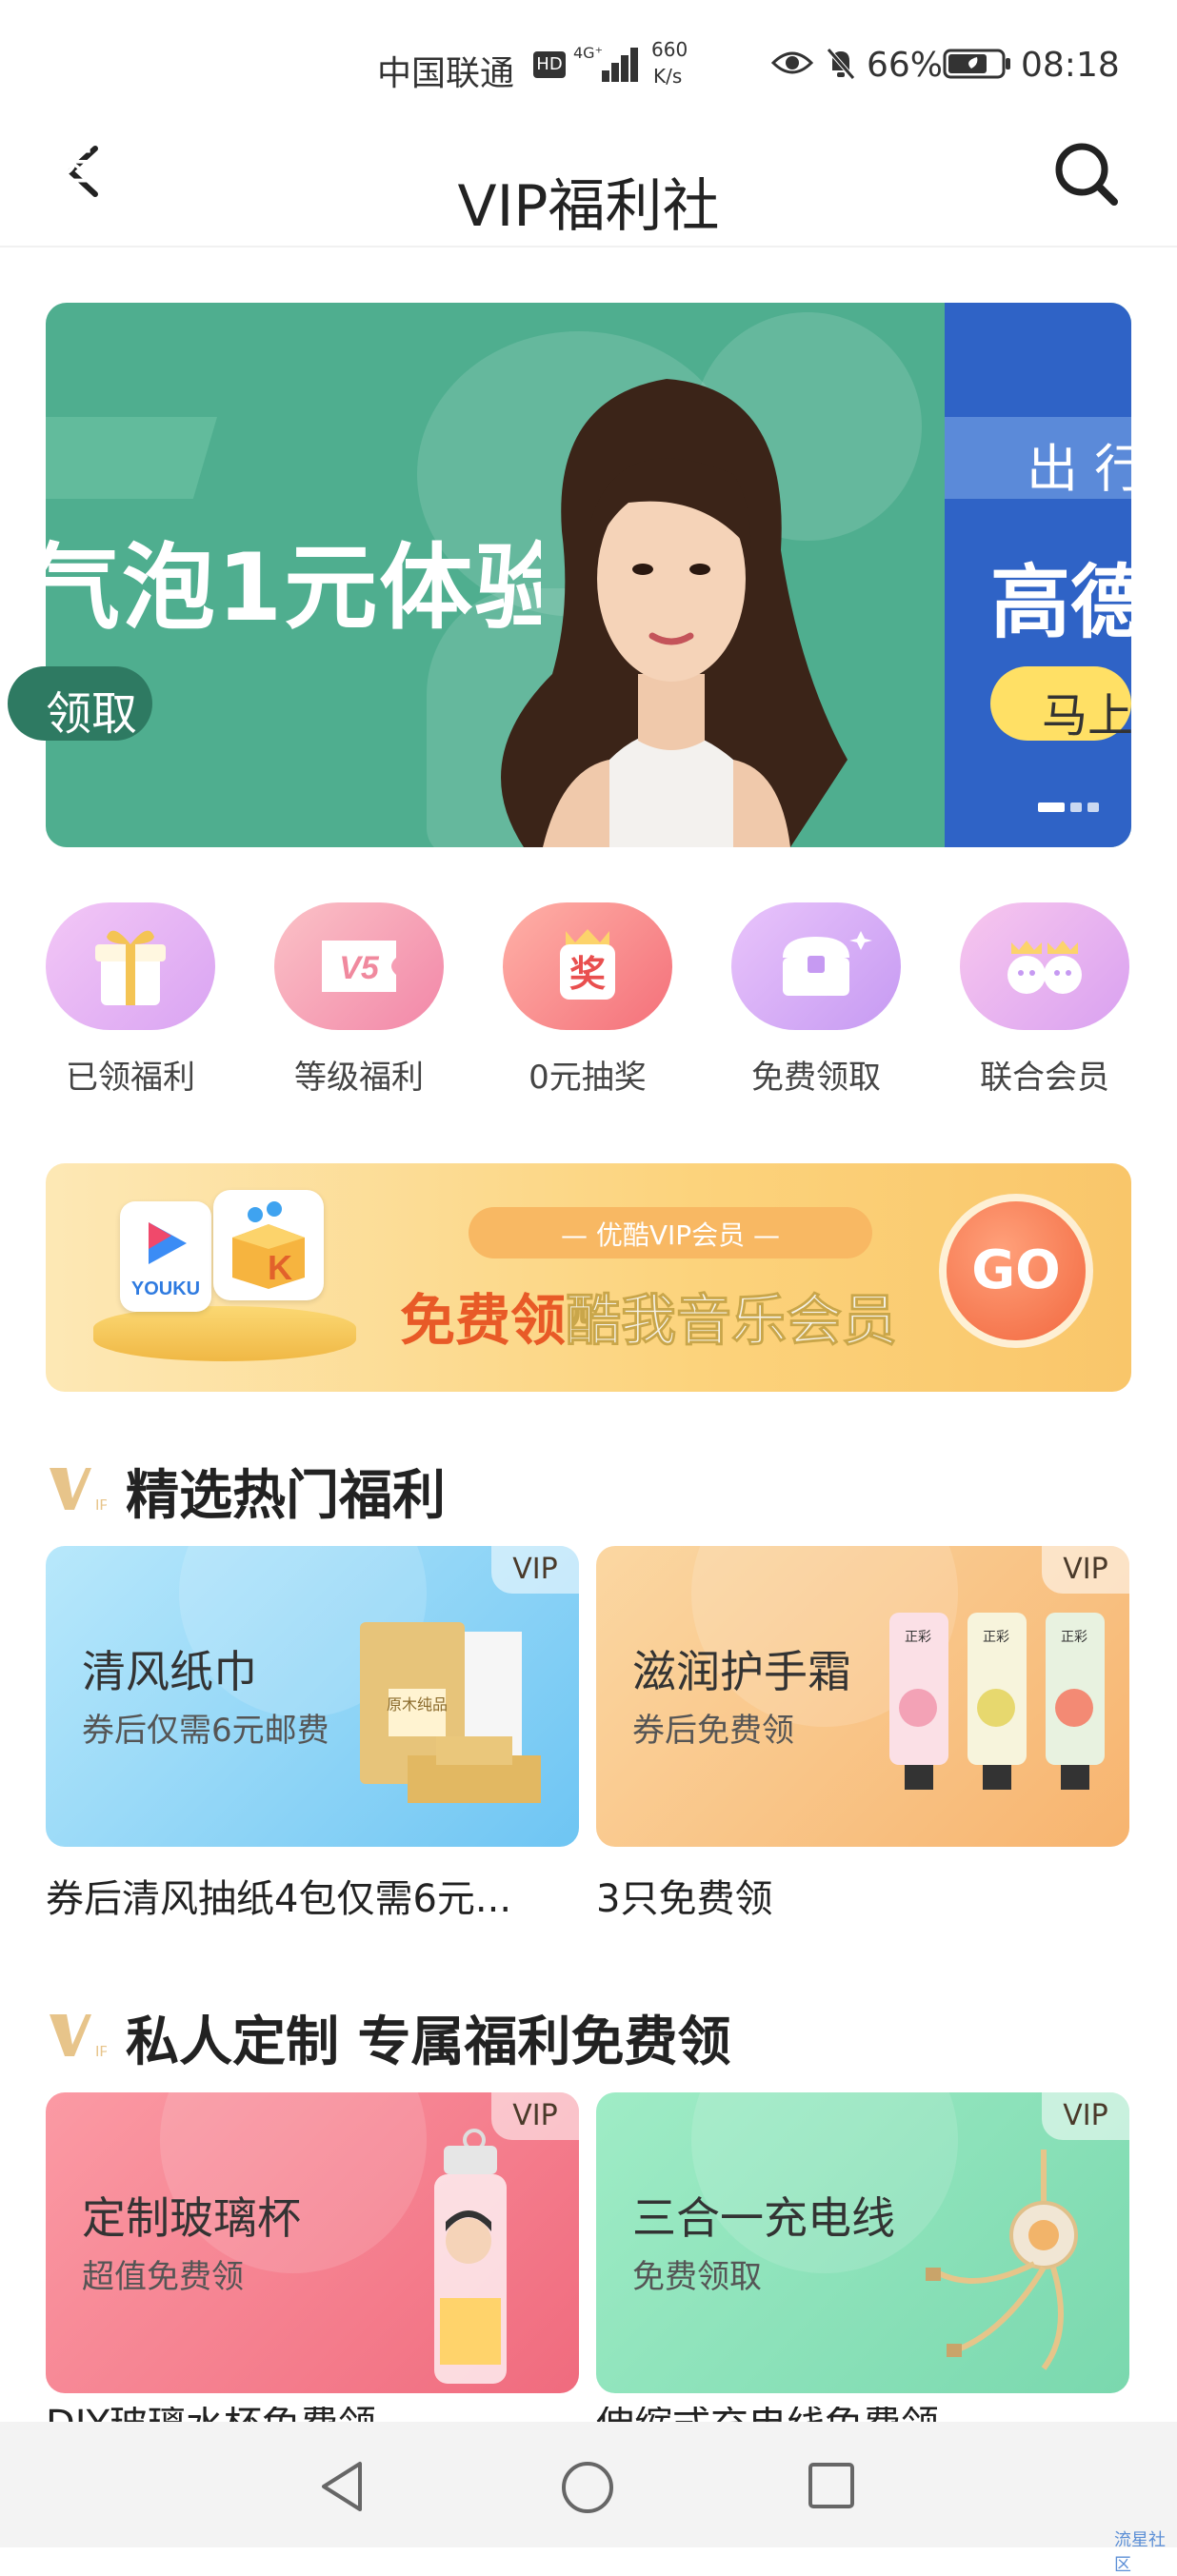 The height and width of the screenshot is (2576, 1177). Describe the element at coordinates (713, 1731) in the screenshot. I see `card-subtitle: 券后免费领` at that location.